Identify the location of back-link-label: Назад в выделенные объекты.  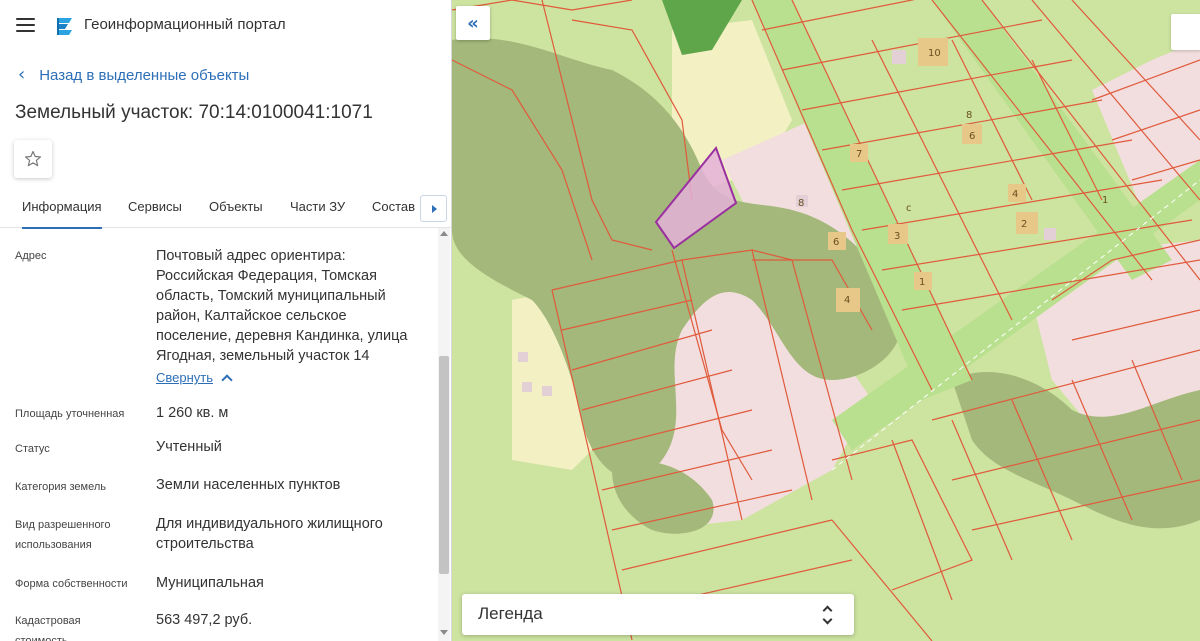
(144, 75).